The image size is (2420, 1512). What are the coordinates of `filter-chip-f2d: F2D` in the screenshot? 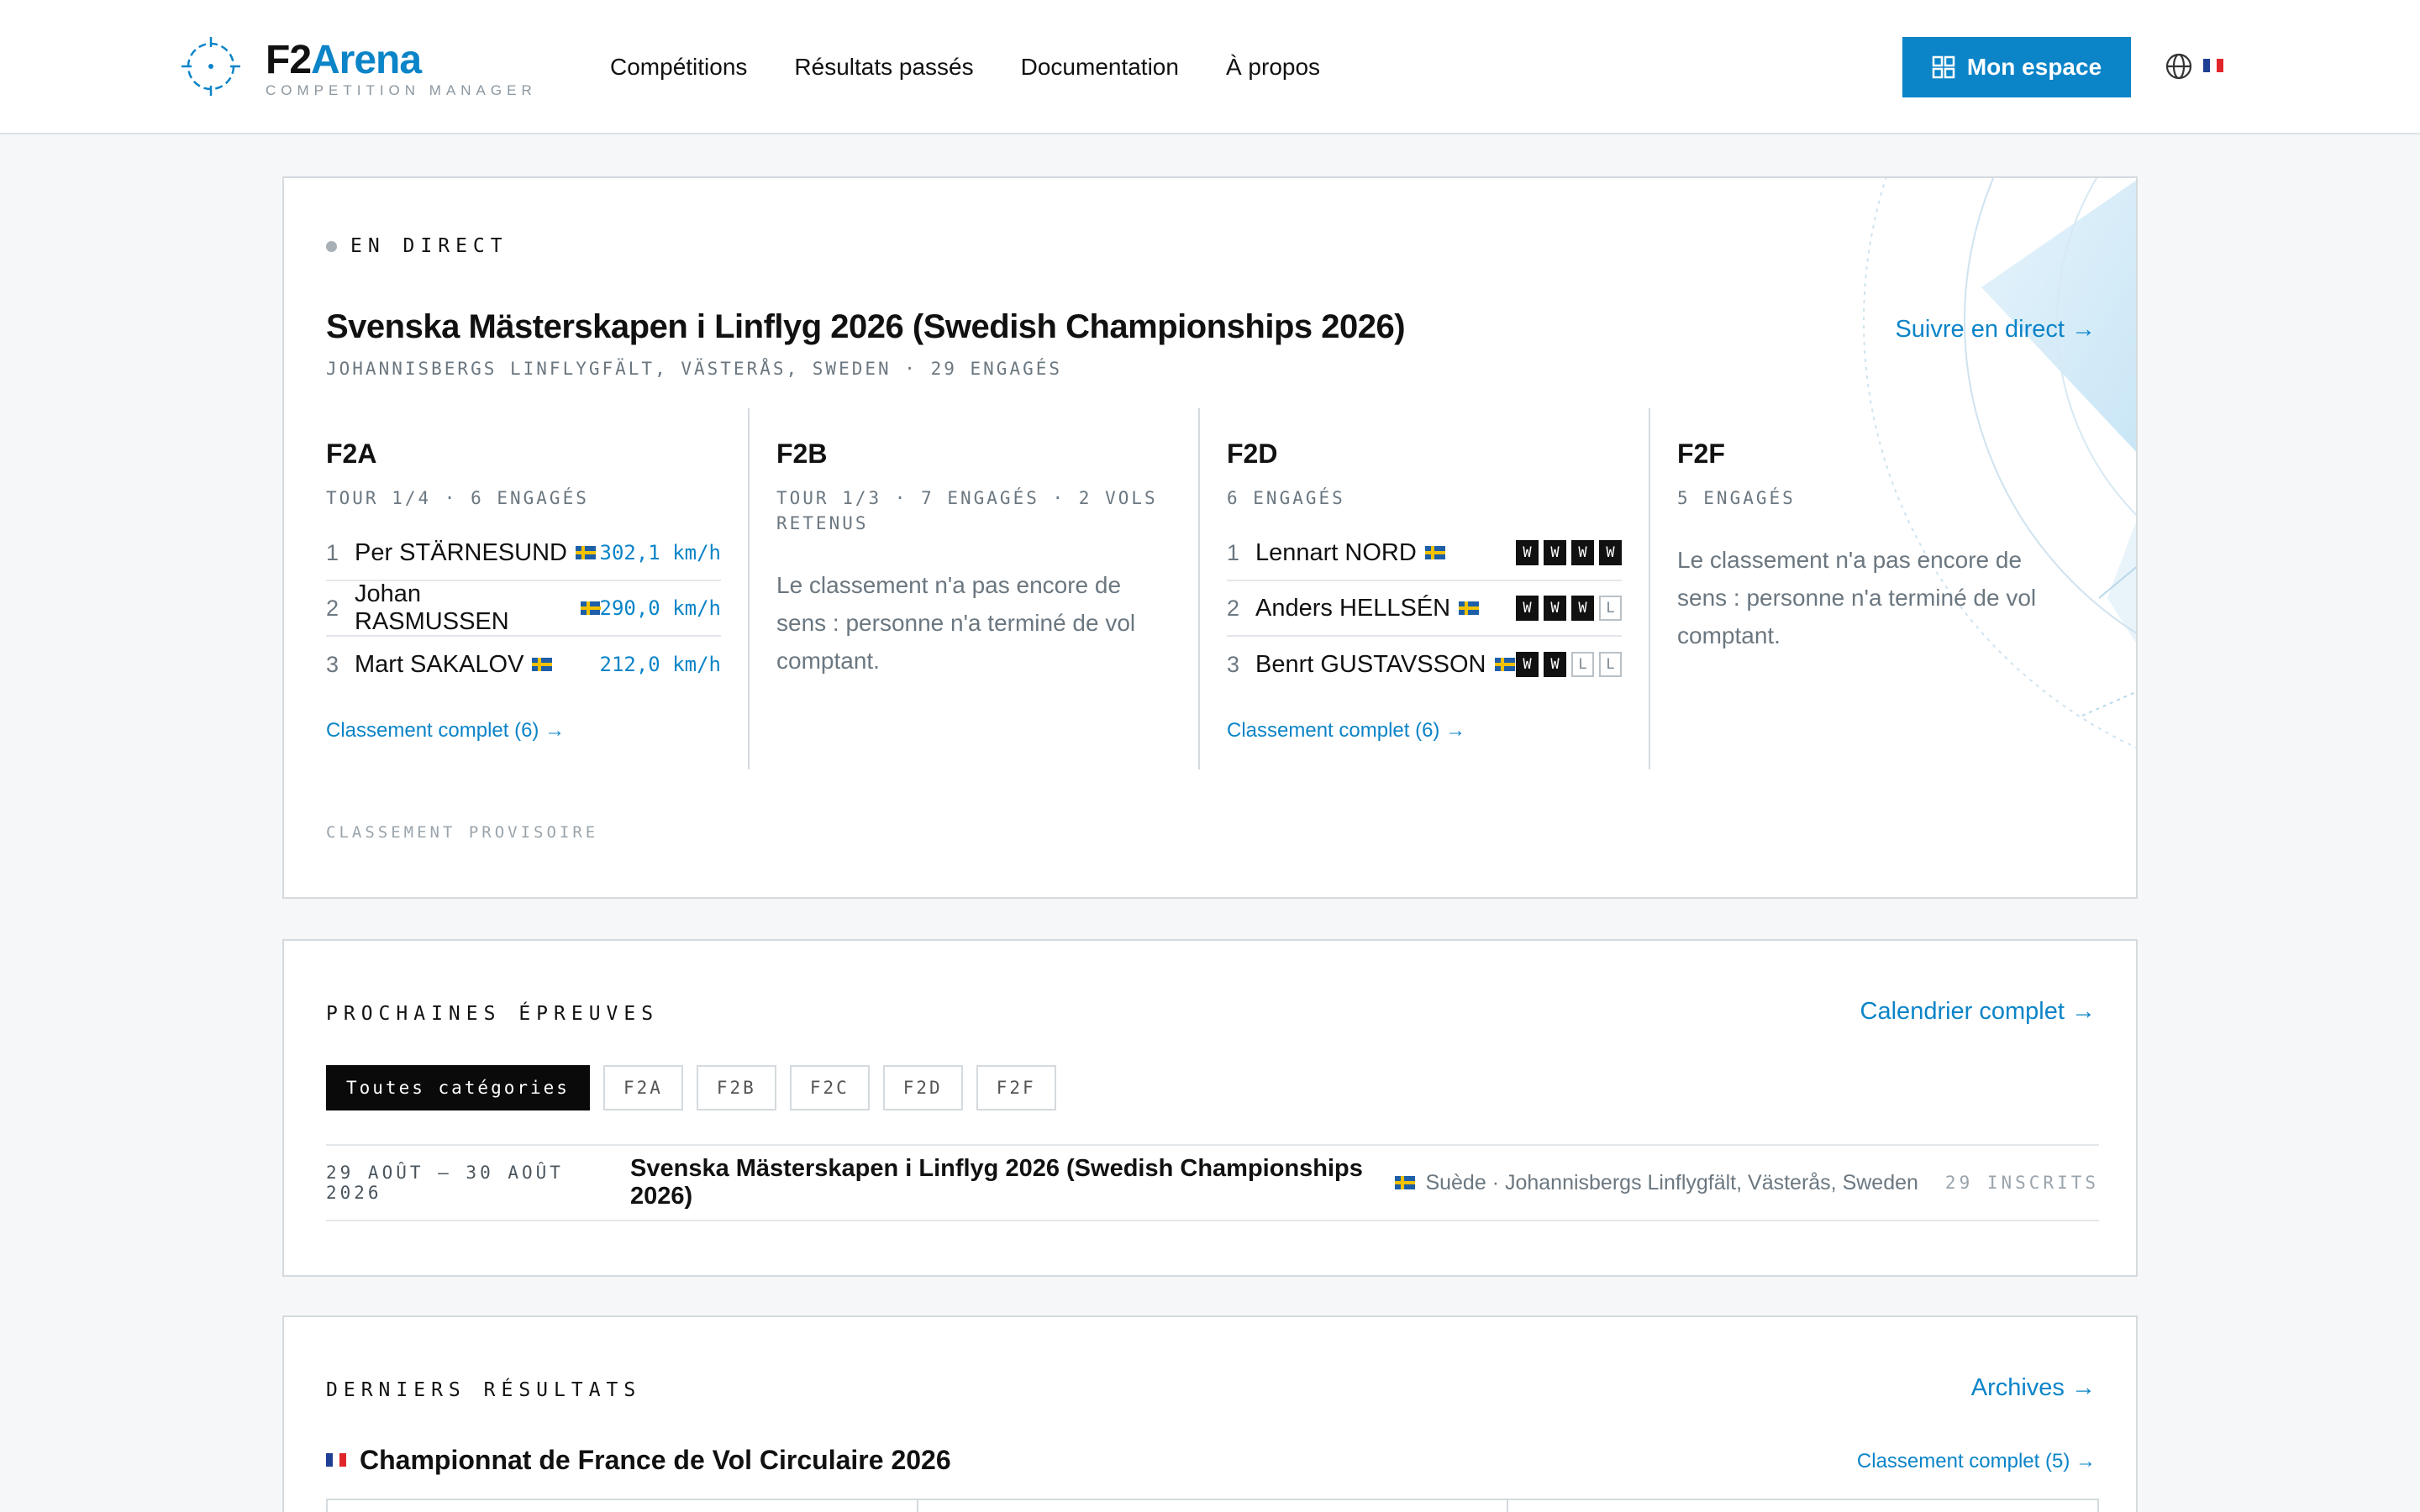 It's located at (923, 1087).